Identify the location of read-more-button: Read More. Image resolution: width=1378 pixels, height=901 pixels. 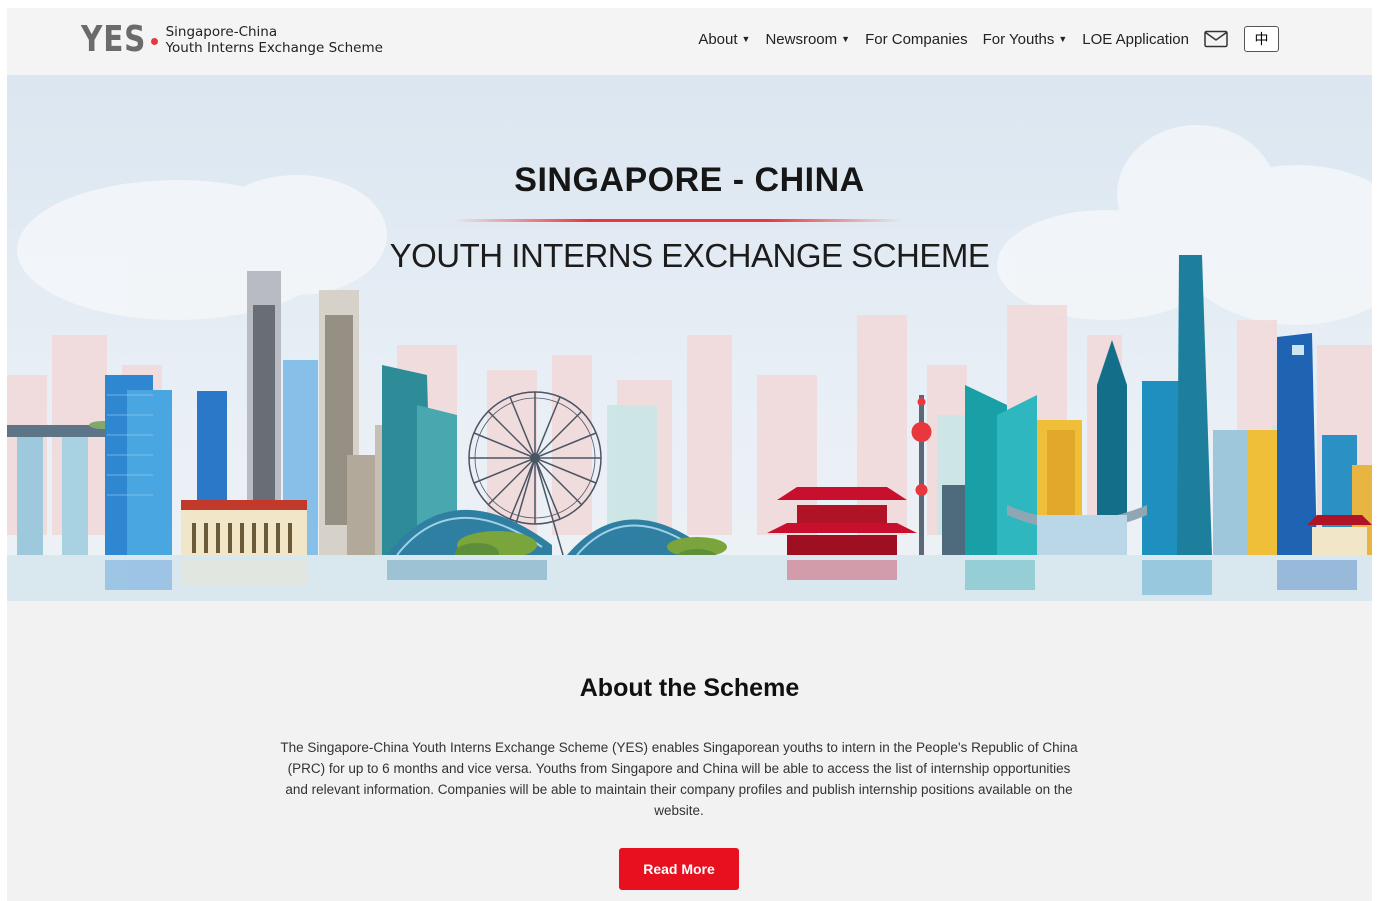
(679, 869).